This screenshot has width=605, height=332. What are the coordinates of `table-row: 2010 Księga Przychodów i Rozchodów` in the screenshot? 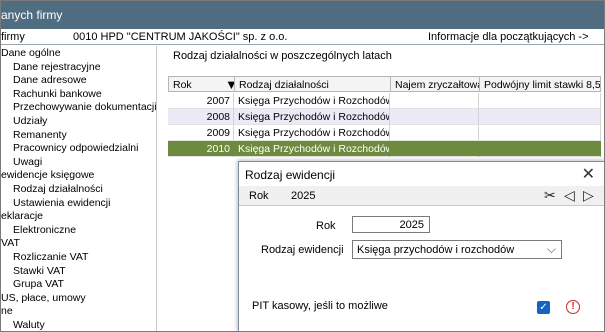 It's located at (384, 149).